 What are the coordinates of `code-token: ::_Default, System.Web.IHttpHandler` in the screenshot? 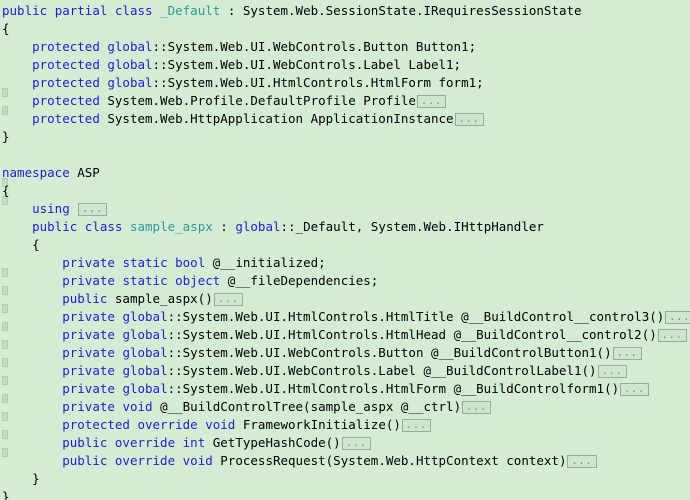 It's located at (412, 226).